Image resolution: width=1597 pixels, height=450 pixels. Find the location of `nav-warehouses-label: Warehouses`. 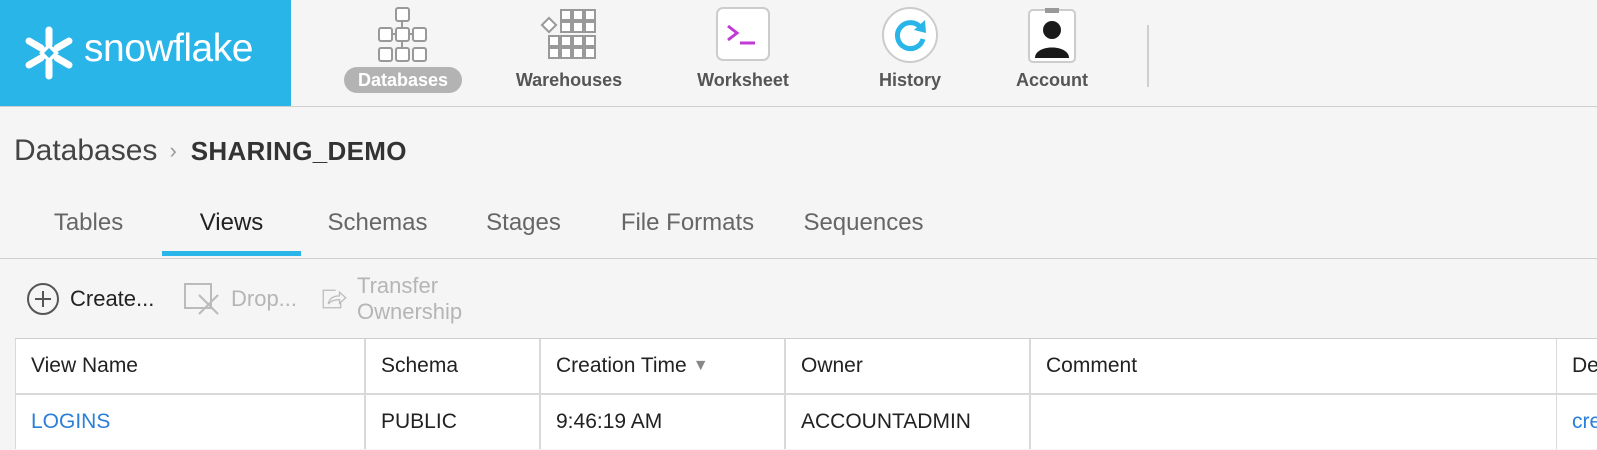

nav-warehouses-label: Warehouses is located at coordinates (569, 80).